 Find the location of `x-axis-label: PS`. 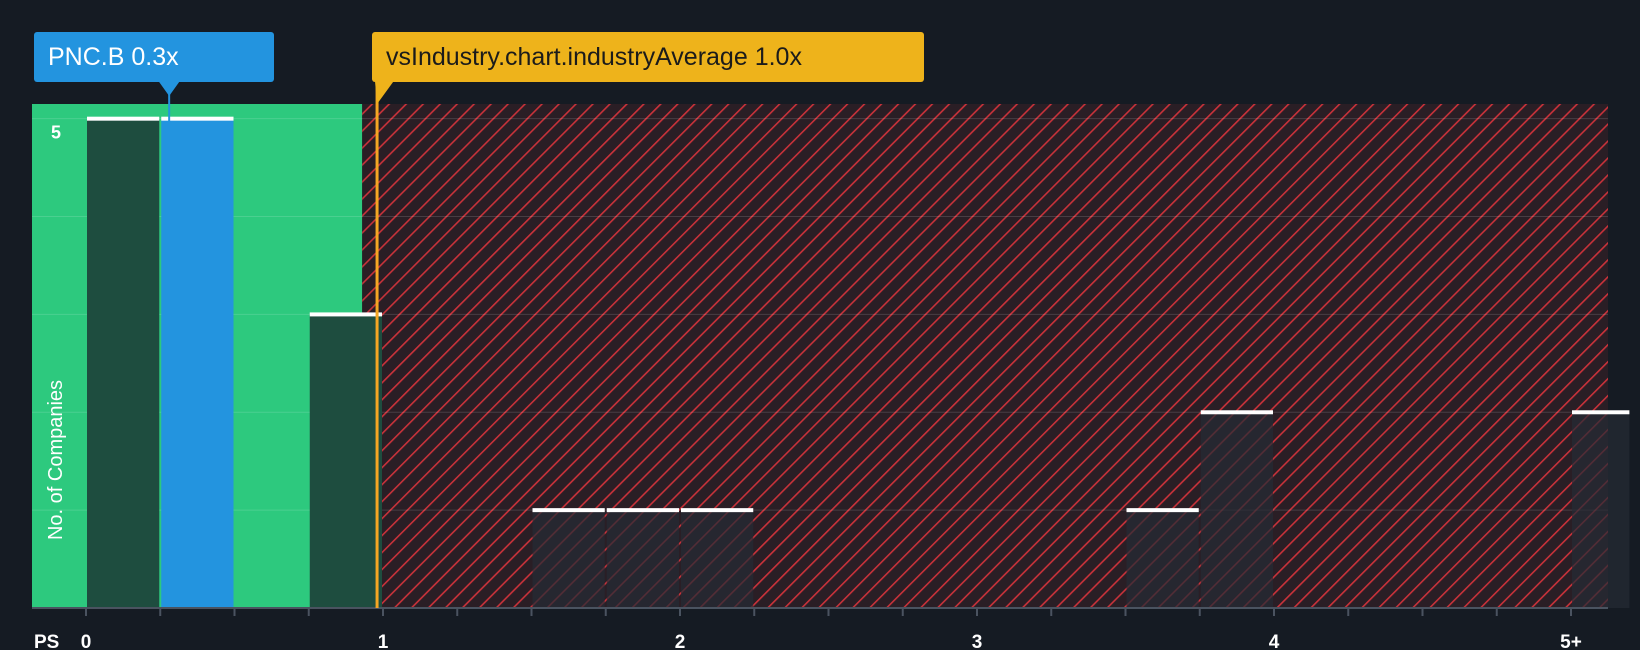

x-axis-label: PS is located at coordinates (46, 641).